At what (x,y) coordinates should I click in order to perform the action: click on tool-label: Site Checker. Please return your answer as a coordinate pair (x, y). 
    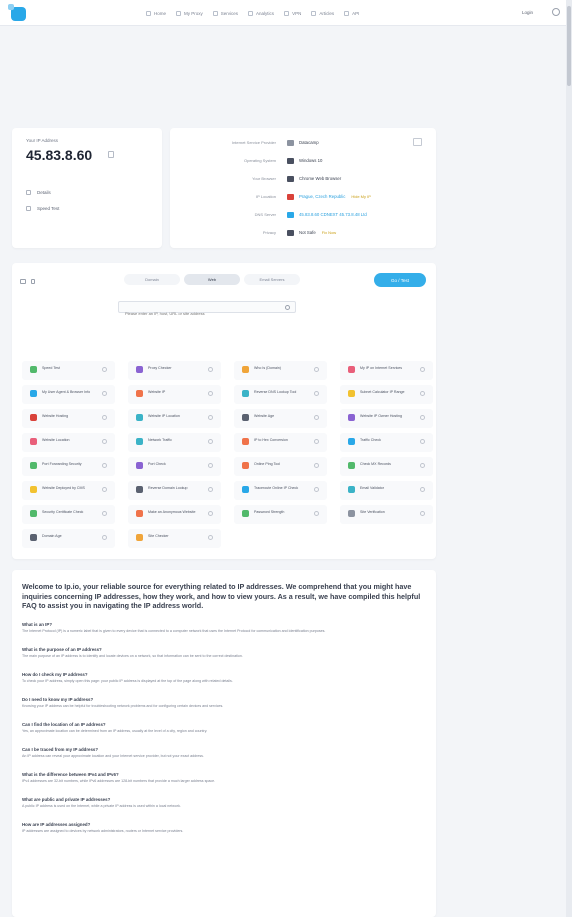
    Looking at the image, I should click on (158, 536).